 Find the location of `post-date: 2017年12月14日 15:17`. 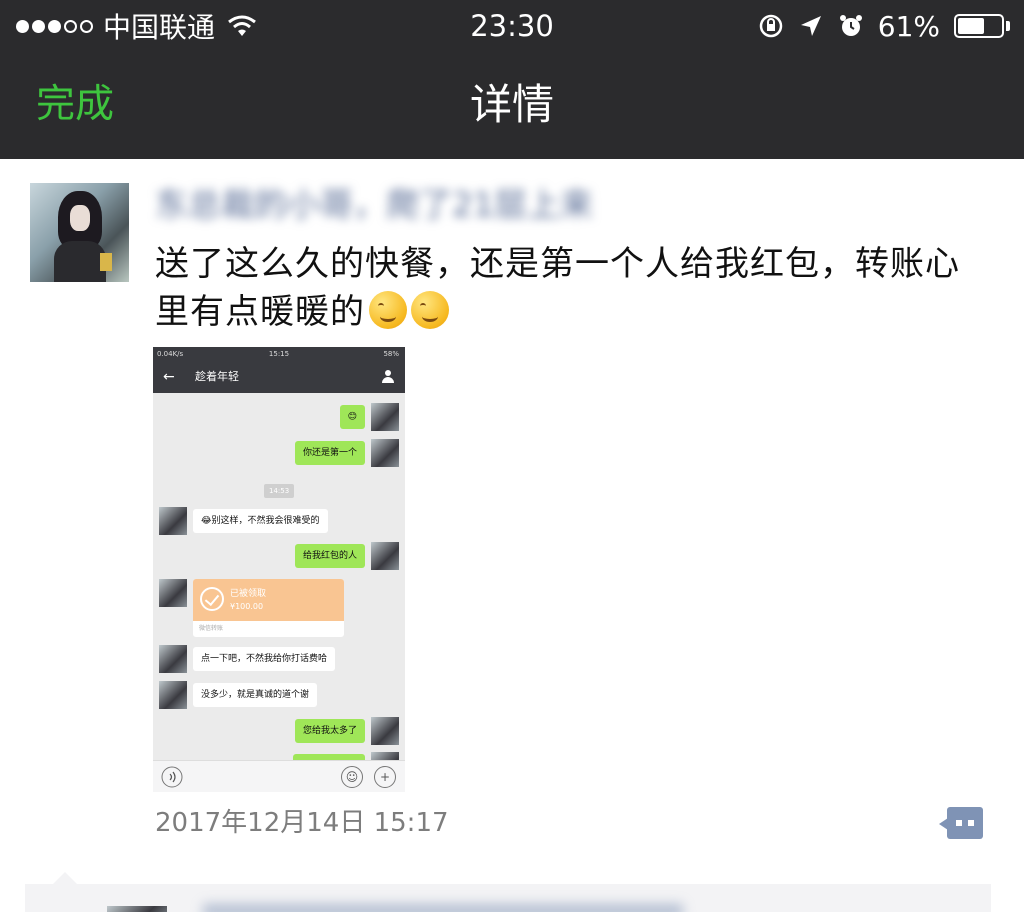

post-date: 2017年12月14日 15:17 is located at coordinates (302, 823).